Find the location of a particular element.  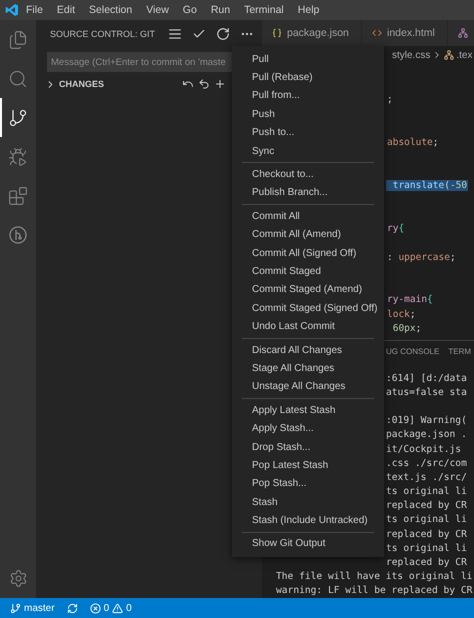

menu-entry: Stage All Changes is located at coordinates (308, 368).